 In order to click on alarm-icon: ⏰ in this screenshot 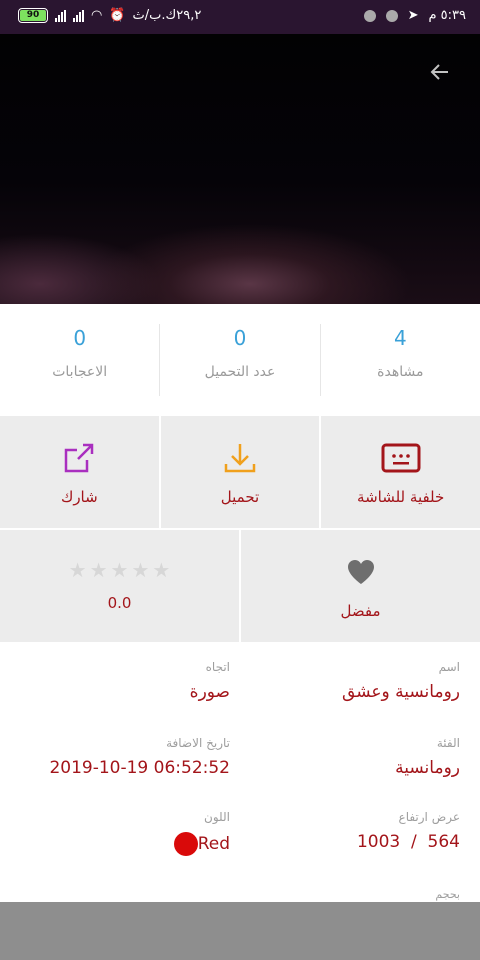, I will do `click(117, 15)`.